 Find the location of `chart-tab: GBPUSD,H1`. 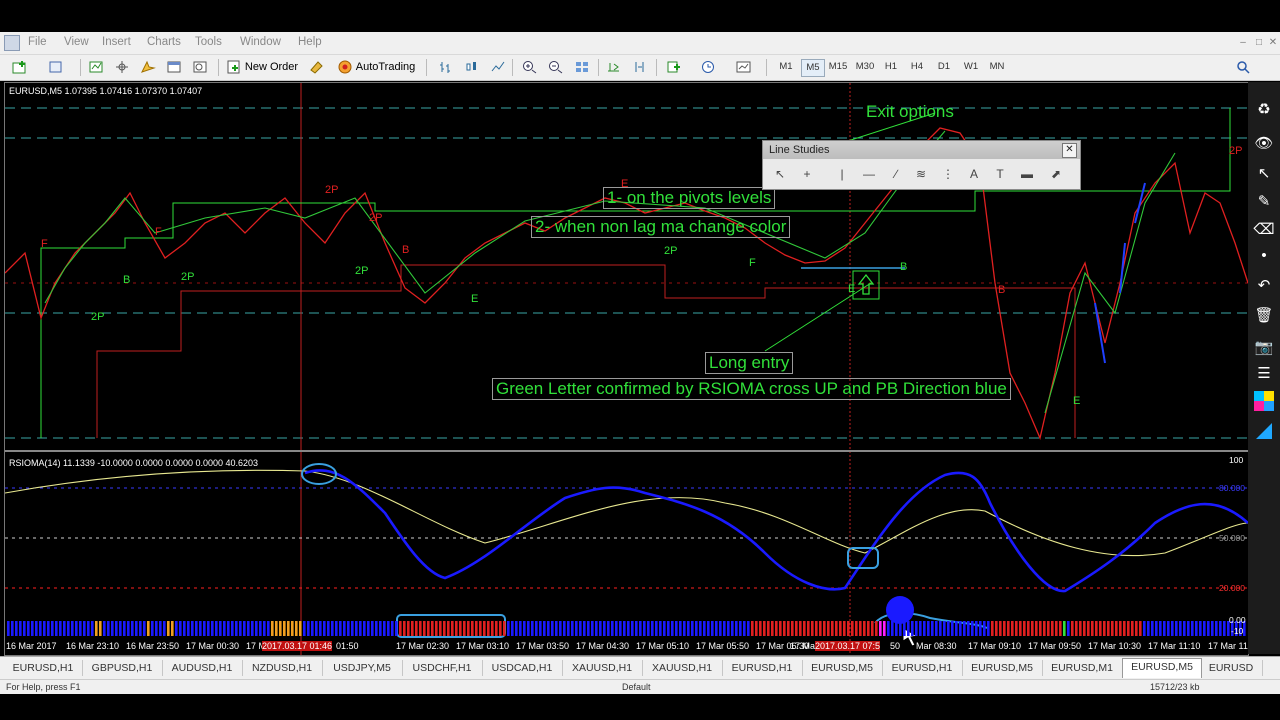

chart-tab: GBPUSD,H1 is located at coordinates (122, 668).